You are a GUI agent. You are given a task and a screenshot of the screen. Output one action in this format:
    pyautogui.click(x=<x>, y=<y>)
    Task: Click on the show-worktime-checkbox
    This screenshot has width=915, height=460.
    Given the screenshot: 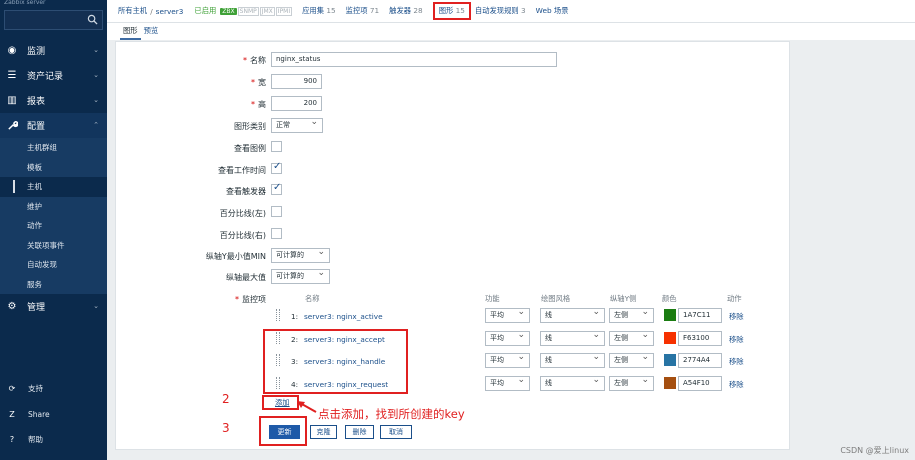 What is the action you would take?
    pyautogui.click(x=276, y=167)
    